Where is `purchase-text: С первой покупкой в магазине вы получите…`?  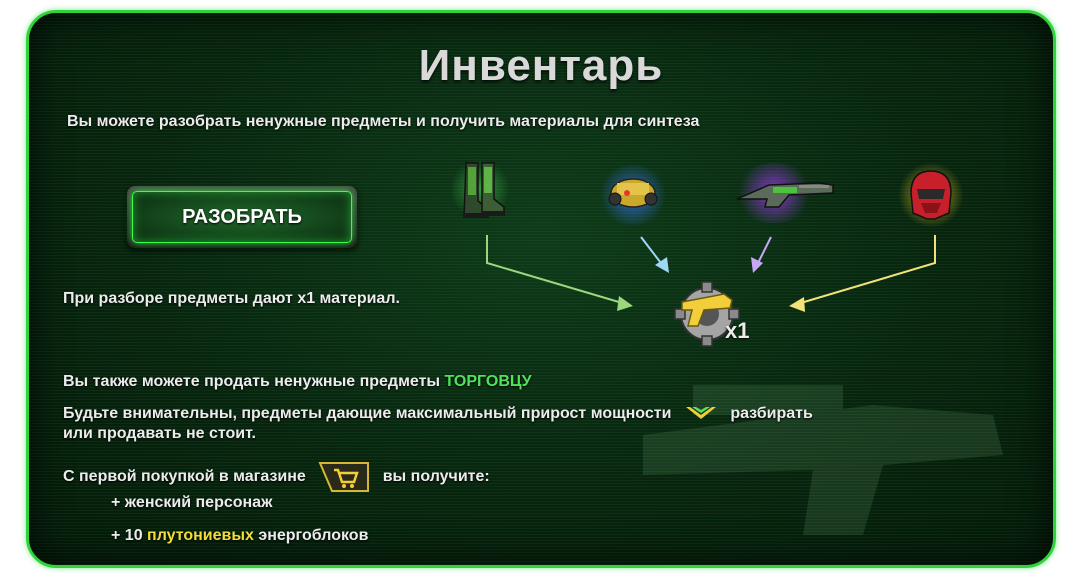 purchase-text: С первой покупкой в магазине вы получите… is located at coordinates (276, 477).